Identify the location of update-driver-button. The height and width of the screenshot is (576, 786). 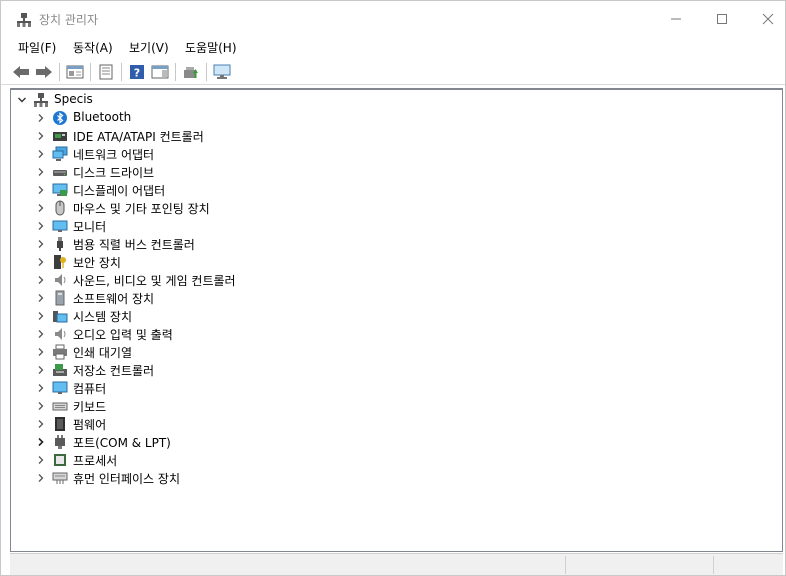
(191, 72).